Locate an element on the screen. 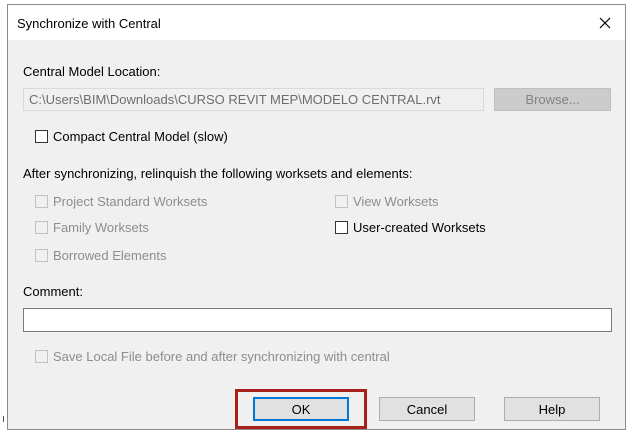  user-created-worksets-checkbox: User-created Worksets is located at coordinates (410, 227).